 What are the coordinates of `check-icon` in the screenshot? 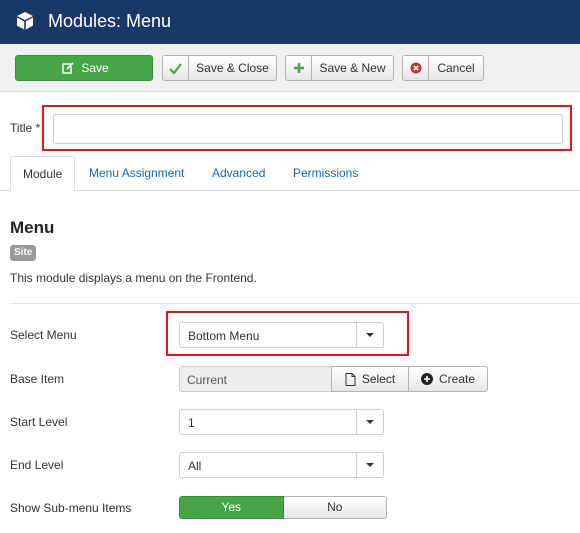 It's located at (176, 68).